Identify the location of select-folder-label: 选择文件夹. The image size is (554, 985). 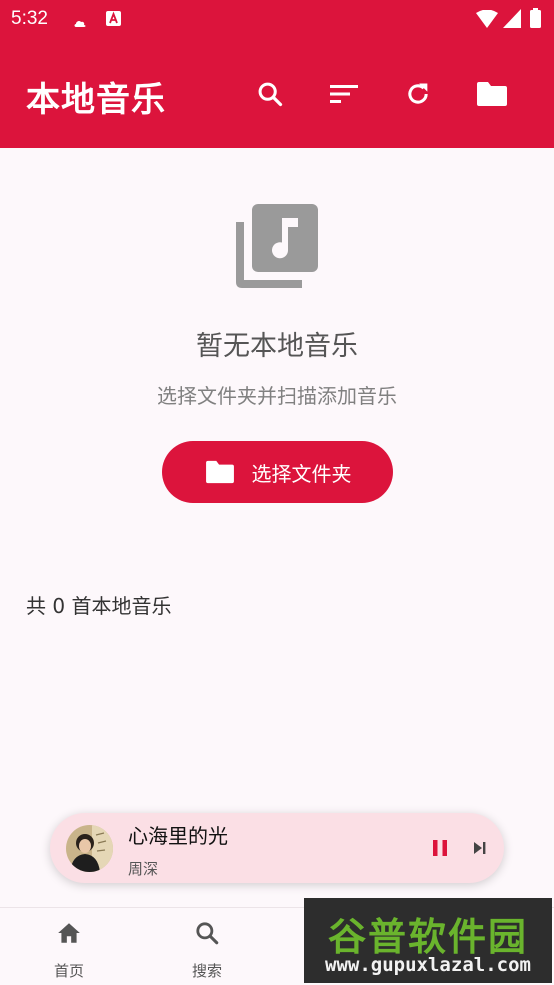
(301, 473).